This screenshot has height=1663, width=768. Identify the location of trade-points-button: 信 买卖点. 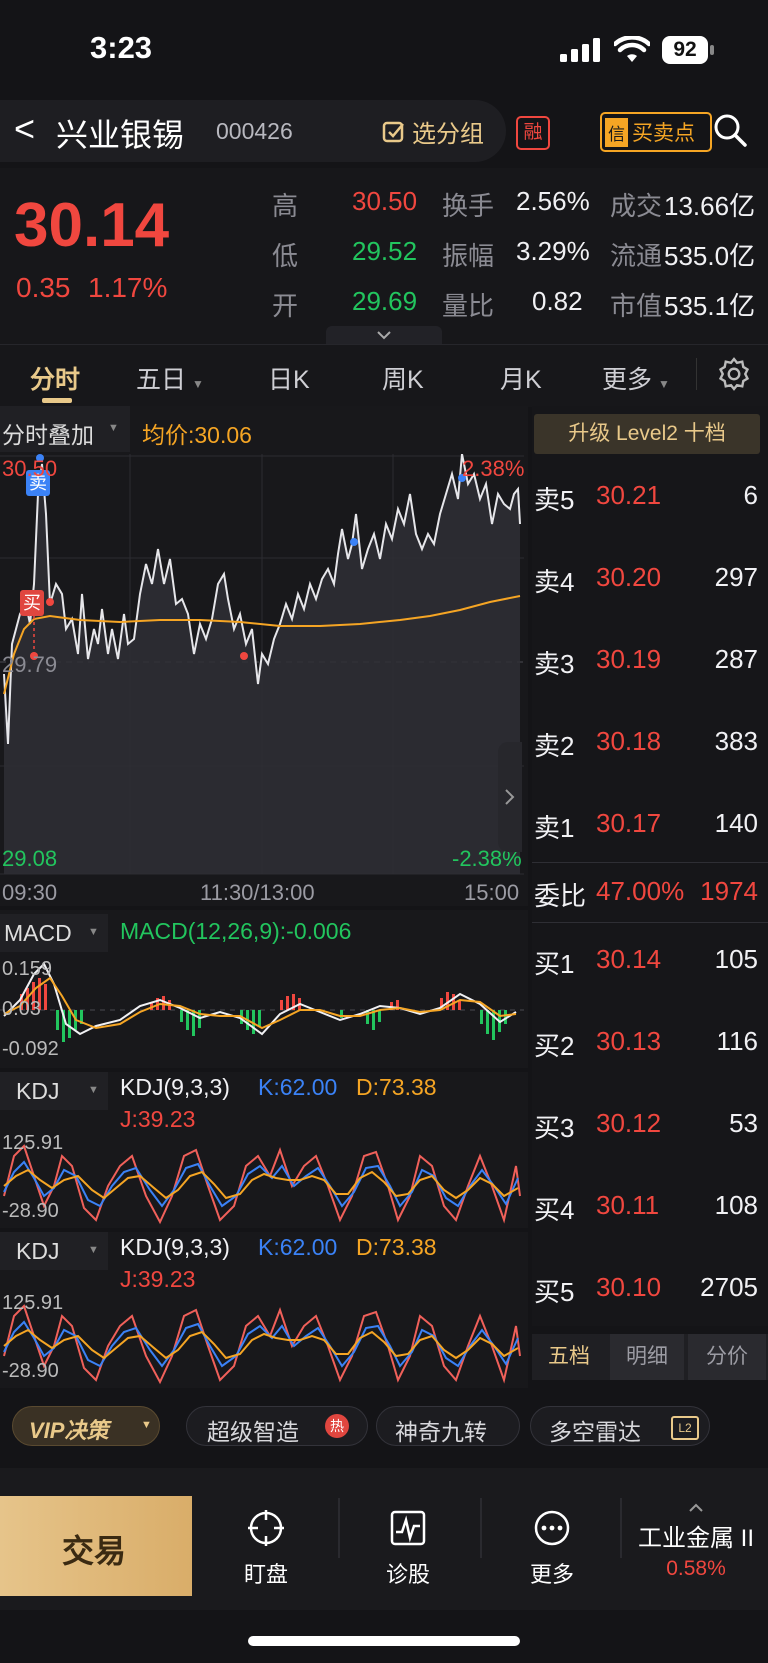
(656, 132).